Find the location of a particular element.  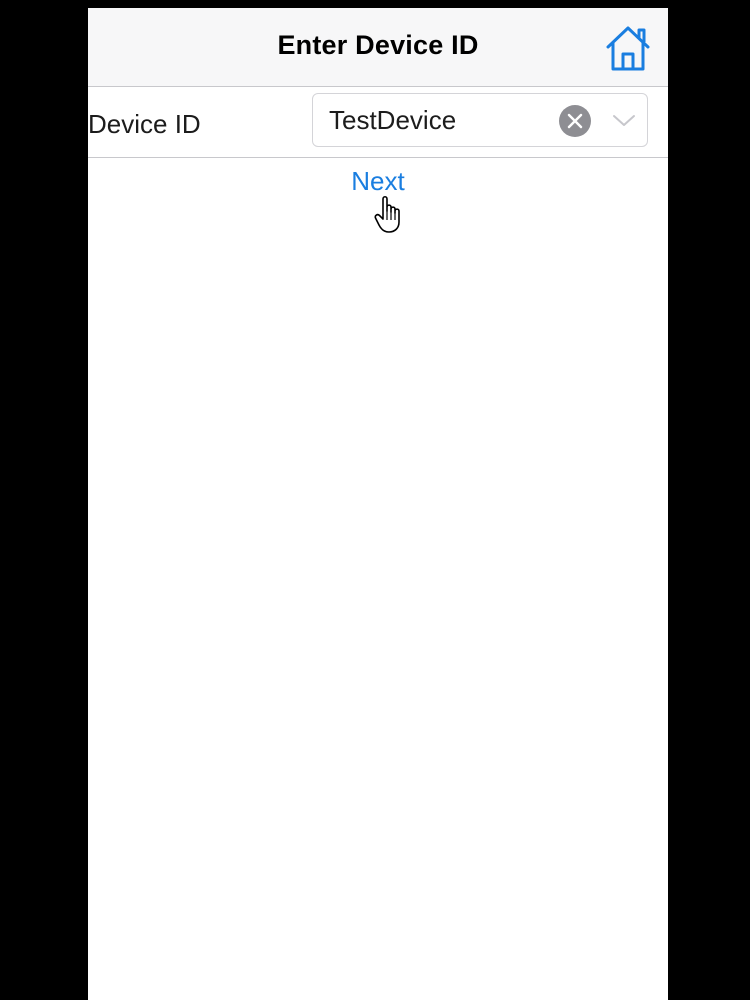

next-button: Next is located at coordinates (378, 181).